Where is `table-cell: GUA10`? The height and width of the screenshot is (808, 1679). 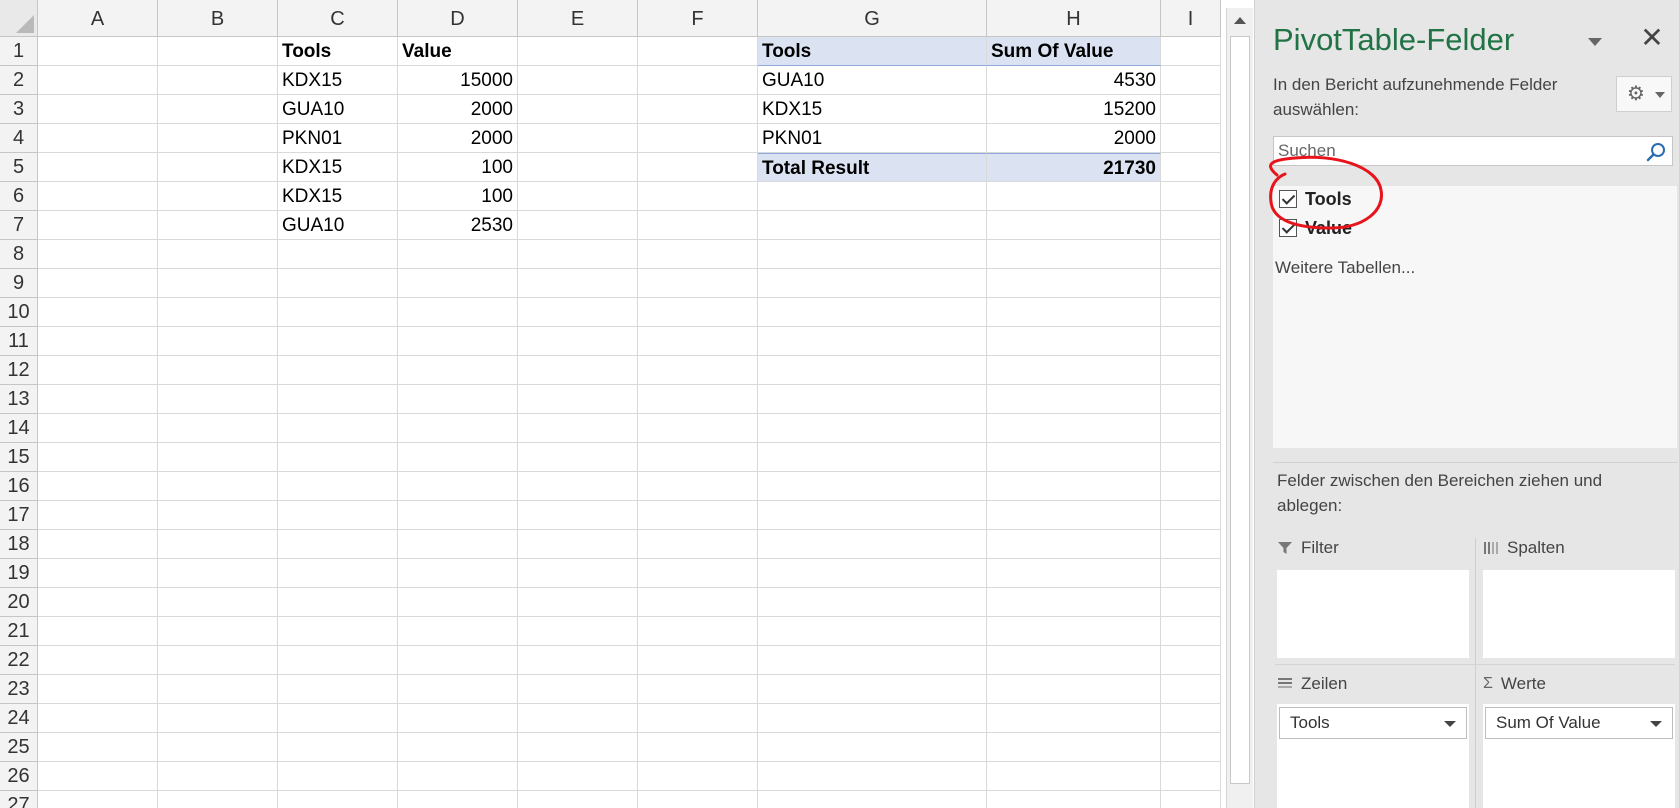
table-cell: GUA10 is located at coordinates (338, 109).